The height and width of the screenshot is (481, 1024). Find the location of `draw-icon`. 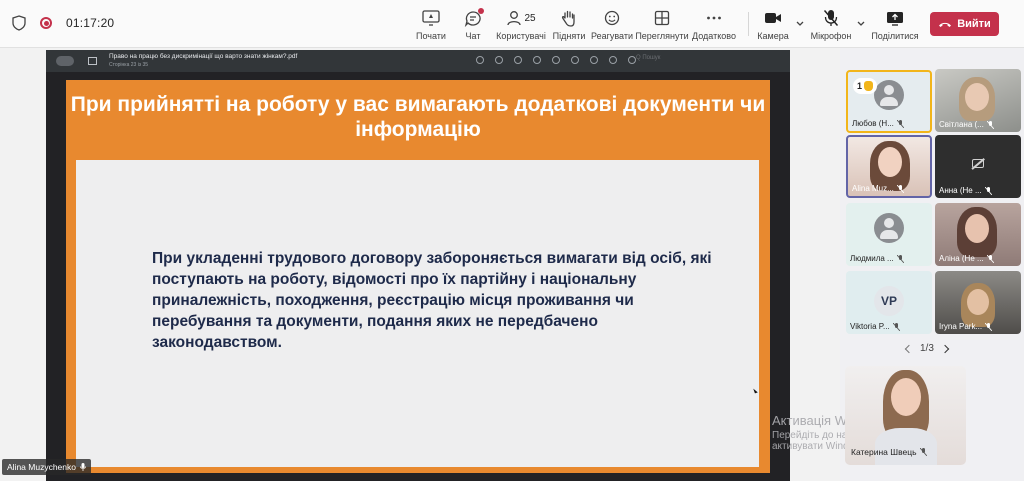

draw-icon is located at coordinates (556, 60).